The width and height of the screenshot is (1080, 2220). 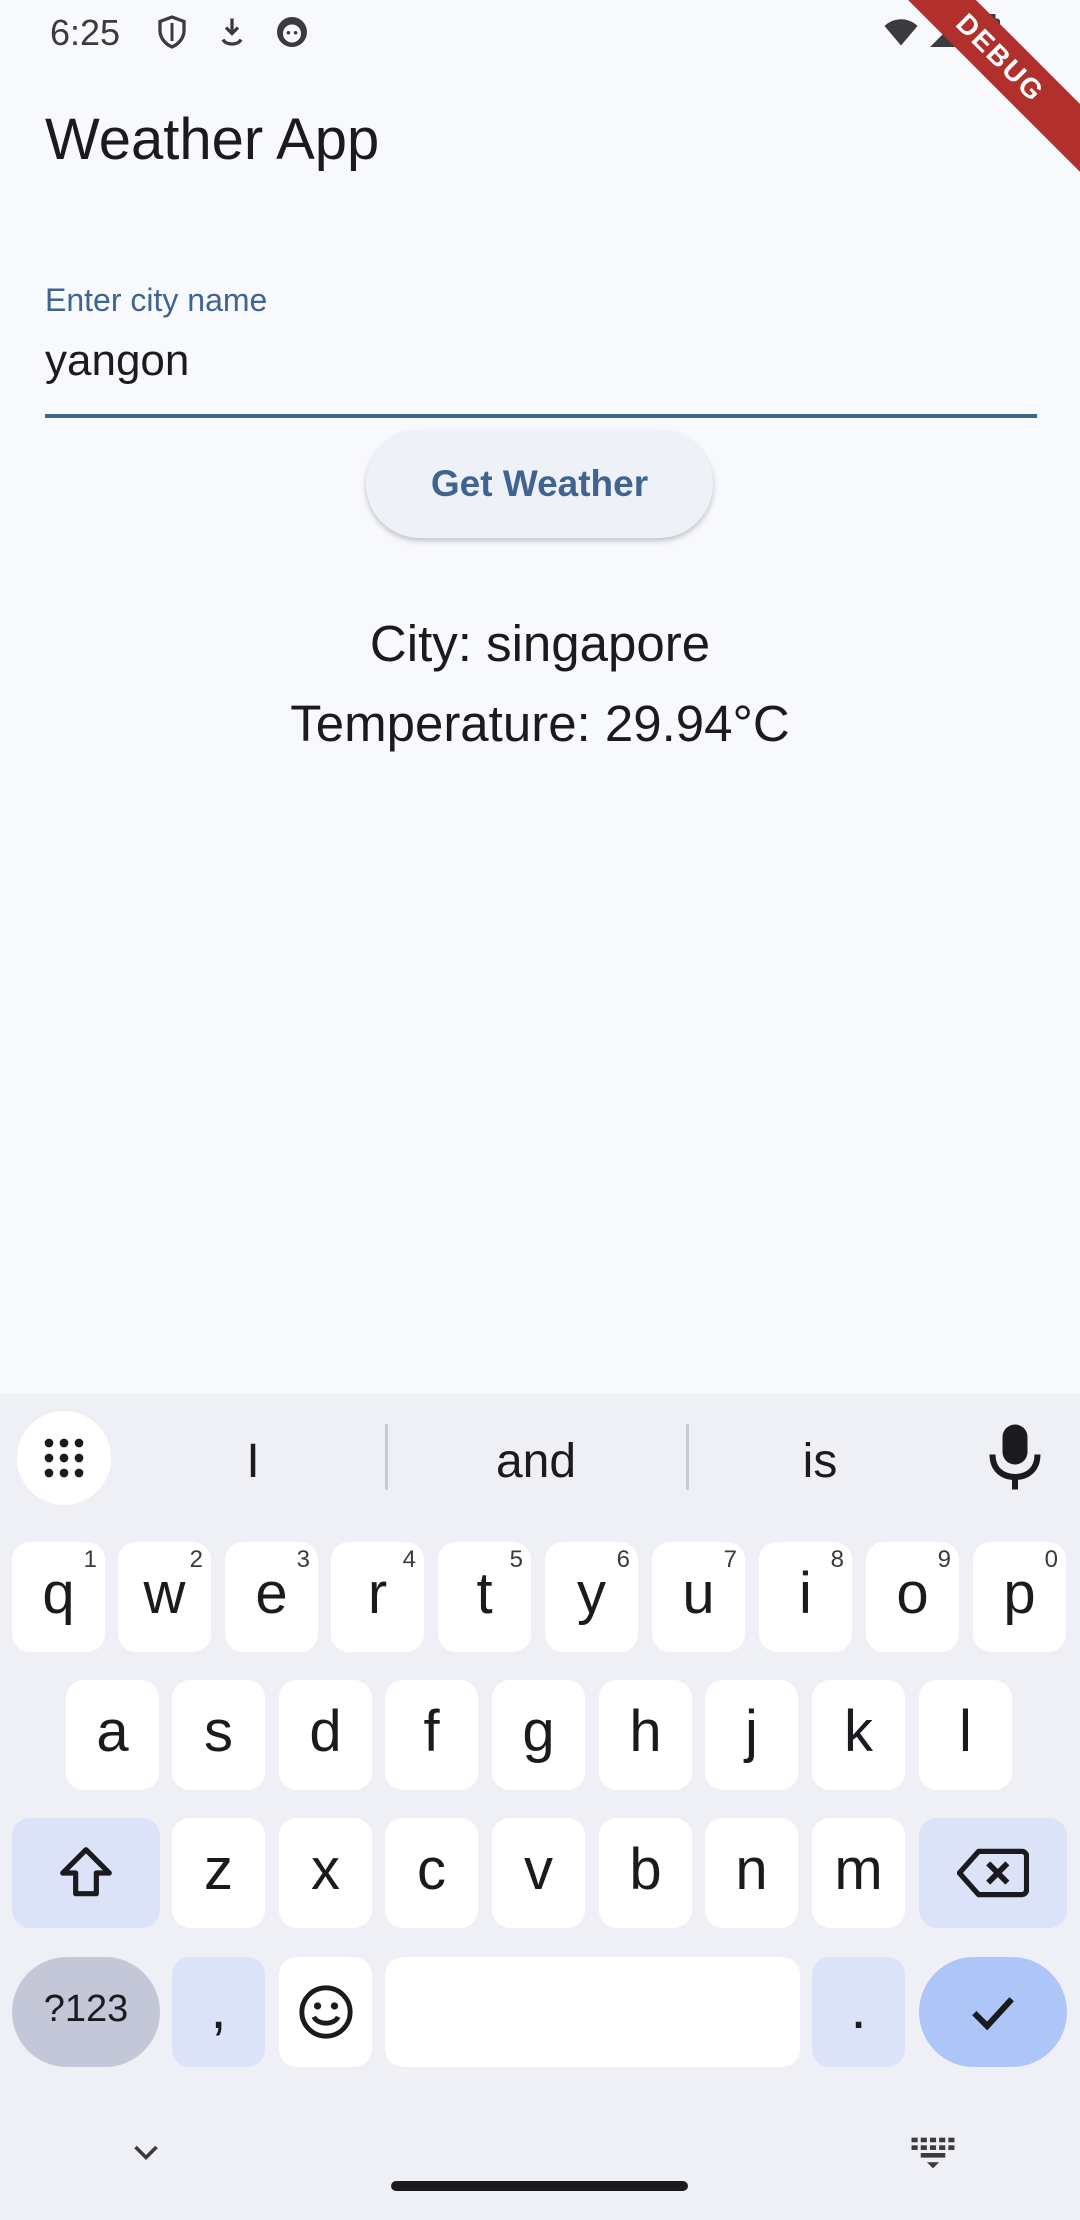 I want to click on key-label: u, so click(x=698, y=1593).